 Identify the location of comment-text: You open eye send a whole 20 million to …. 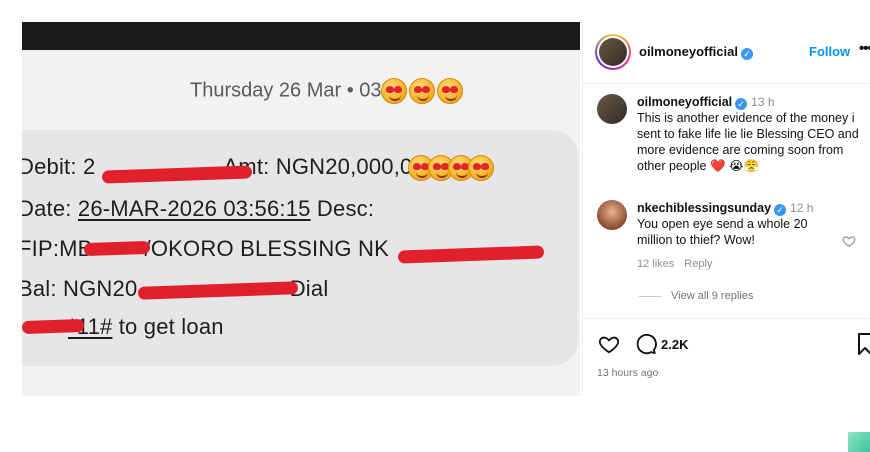
(722, 232).